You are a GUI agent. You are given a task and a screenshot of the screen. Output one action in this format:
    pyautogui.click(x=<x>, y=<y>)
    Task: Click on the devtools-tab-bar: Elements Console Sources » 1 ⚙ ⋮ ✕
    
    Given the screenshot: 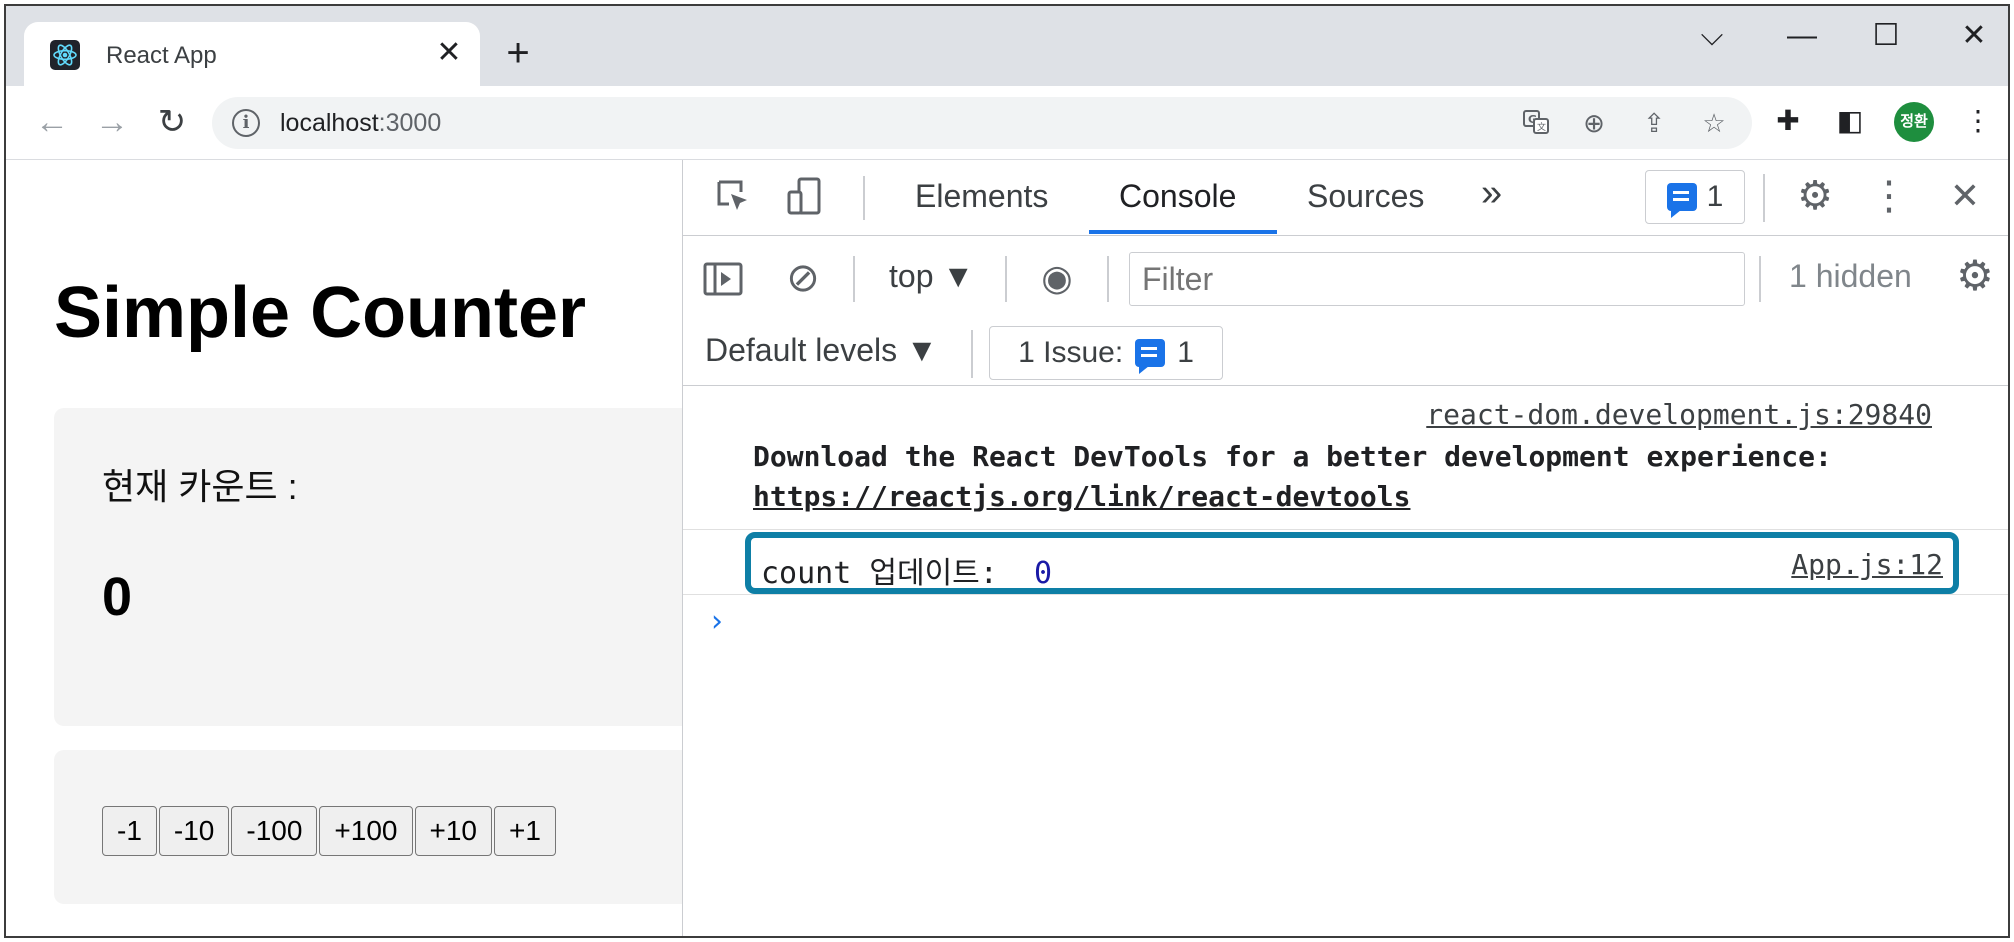 What is the action you would take?
    pyautogui.click(x=1345, y=198)
    